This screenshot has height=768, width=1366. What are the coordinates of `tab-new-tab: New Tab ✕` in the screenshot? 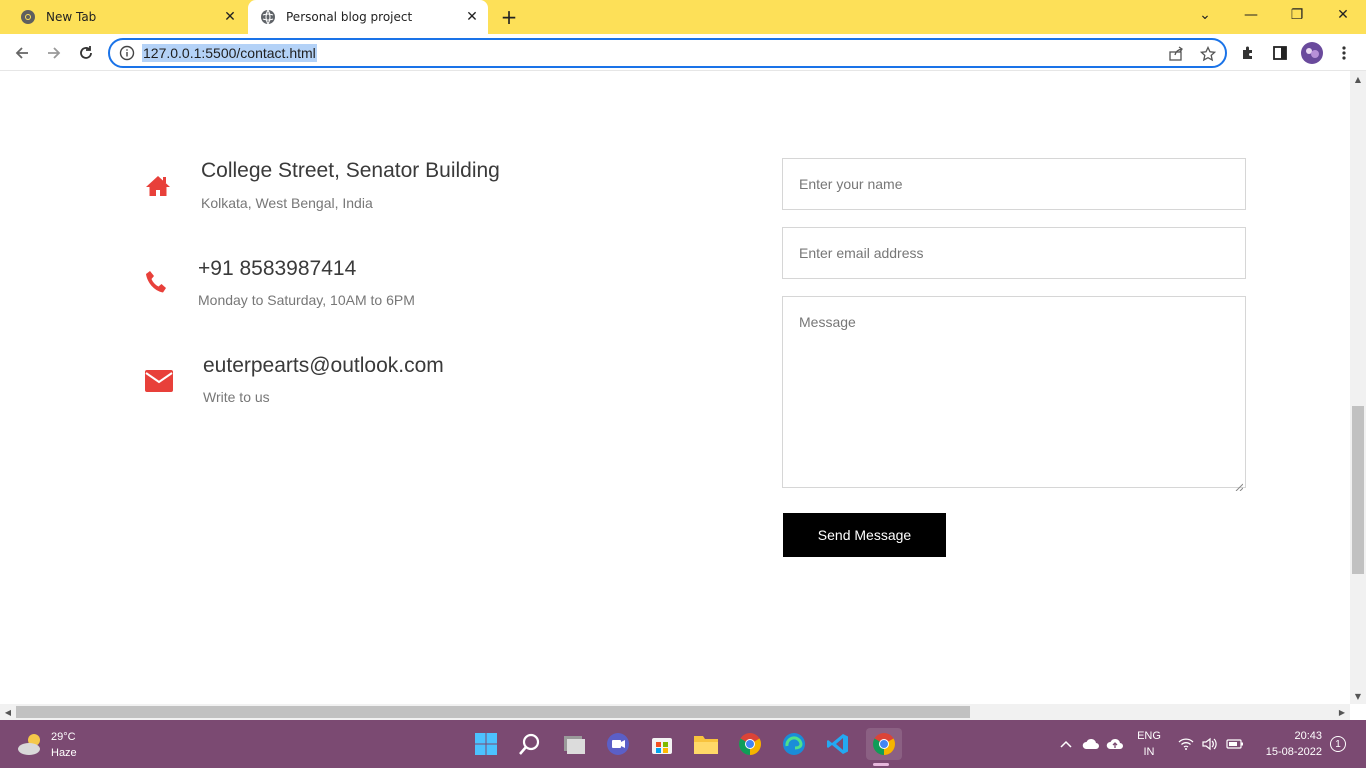 It's located at (127, 17).